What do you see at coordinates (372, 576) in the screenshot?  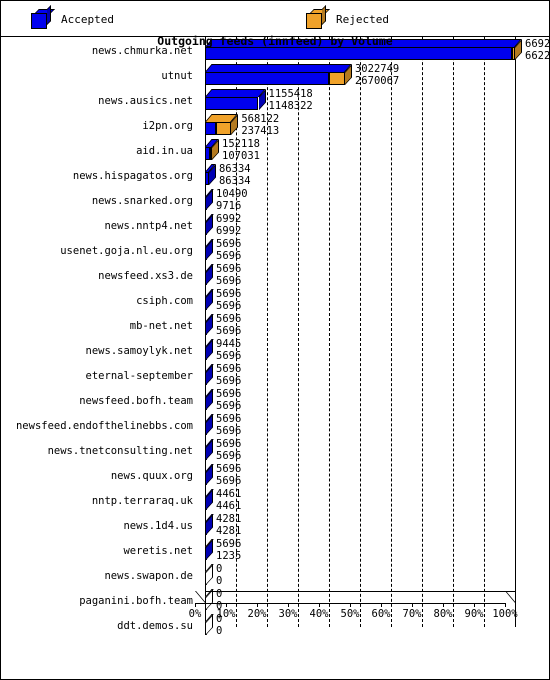 I see `bar-row: 00` at bounding box center [372, 576].